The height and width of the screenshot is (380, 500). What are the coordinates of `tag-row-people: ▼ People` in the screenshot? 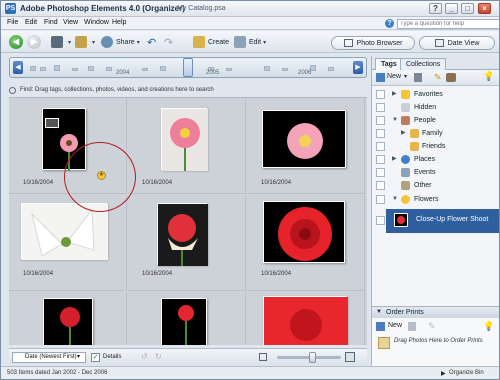 It's located at (435, 120).